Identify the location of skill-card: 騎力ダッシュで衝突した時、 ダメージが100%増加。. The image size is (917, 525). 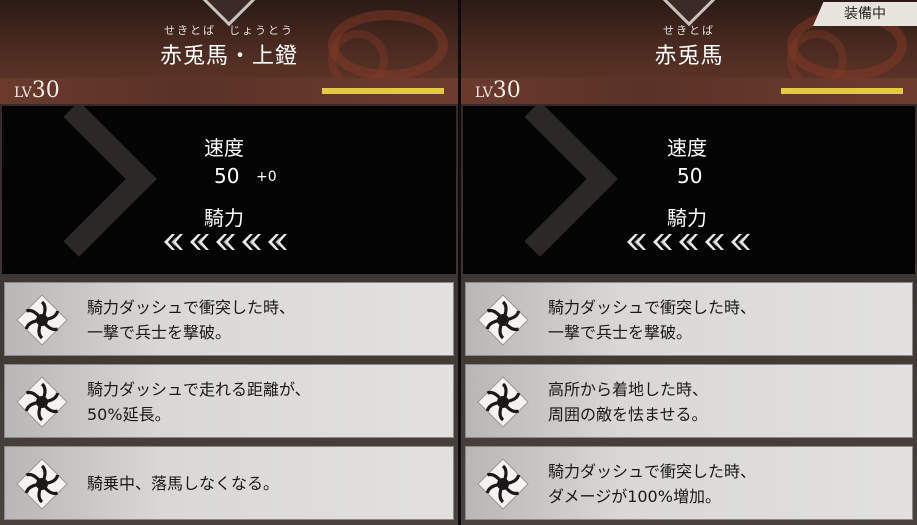
(689, 483).